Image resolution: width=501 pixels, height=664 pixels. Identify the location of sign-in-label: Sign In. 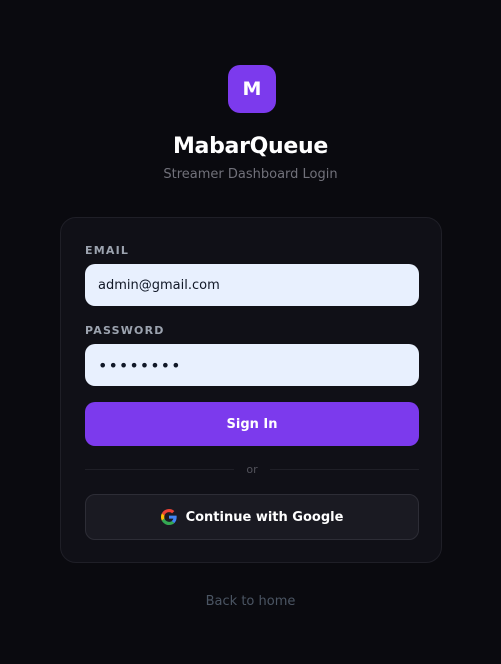
(252, 424).